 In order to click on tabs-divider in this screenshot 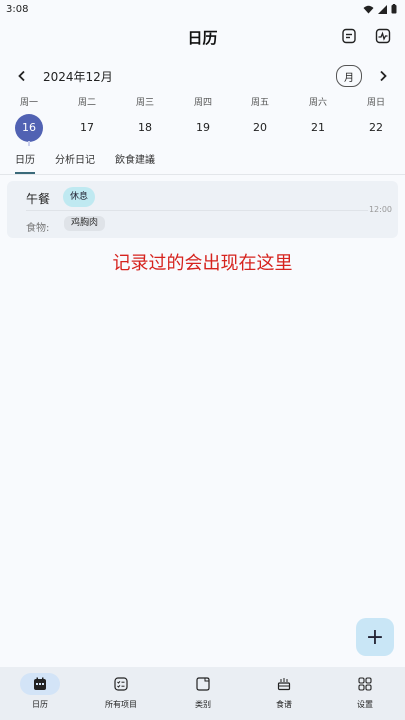, I will do `click(202, 174)`.